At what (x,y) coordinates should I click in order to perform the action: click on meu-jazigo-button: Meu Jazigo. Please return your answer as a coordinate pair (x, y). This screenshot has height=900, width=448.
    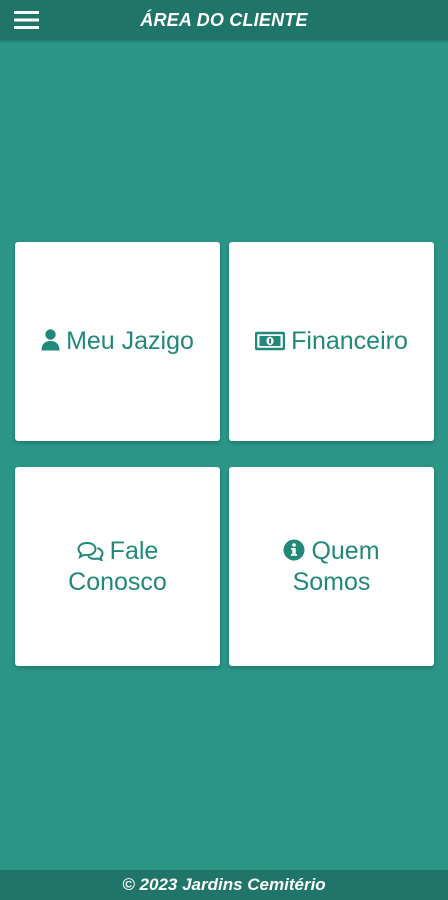
    Looking at the image, I should click on (117, 341).